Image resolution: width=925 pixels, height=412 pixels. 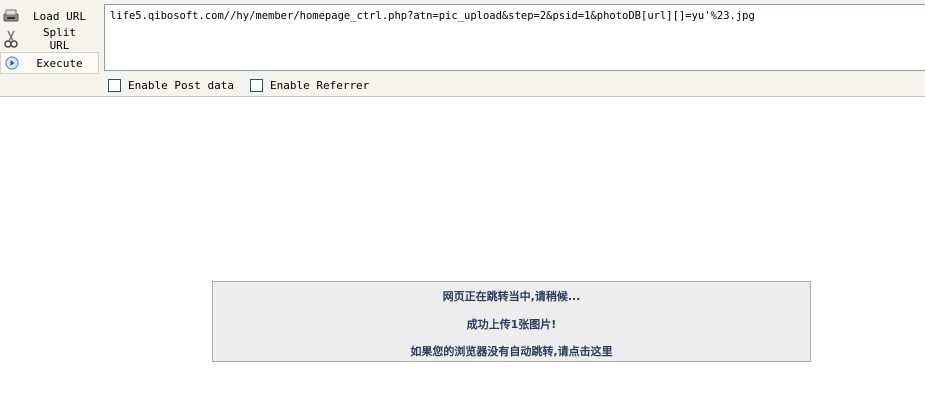 What do you see at coordinates (11, 39) in the screenshot?
I see `split-url-icon` at bounding box center [11, 39].